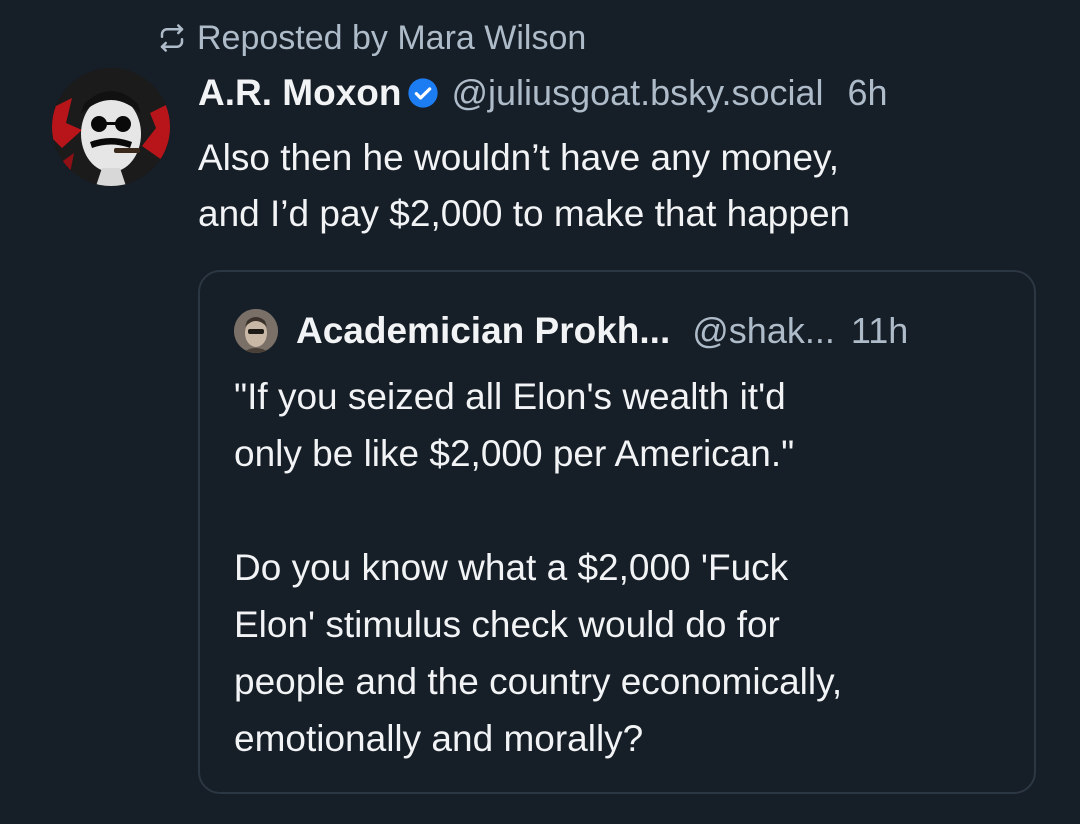 Image resolution: width=1080 pixels, height=824 pixels. What do you see at coordinates (172, 38) in the screenshot?
I see `repost-icon` at bounding box center [172, 38].